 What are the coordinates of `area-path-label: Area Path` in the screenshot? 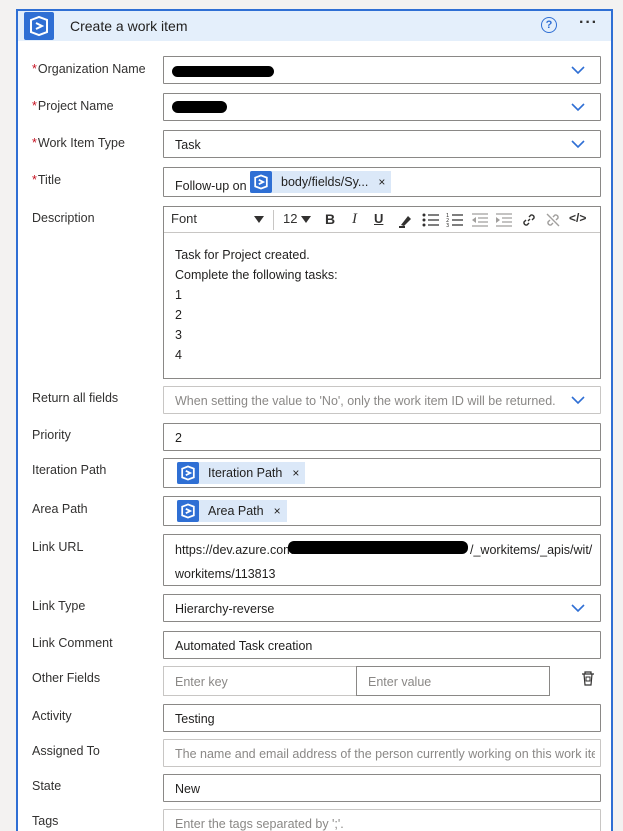 It's located at (60, 509).